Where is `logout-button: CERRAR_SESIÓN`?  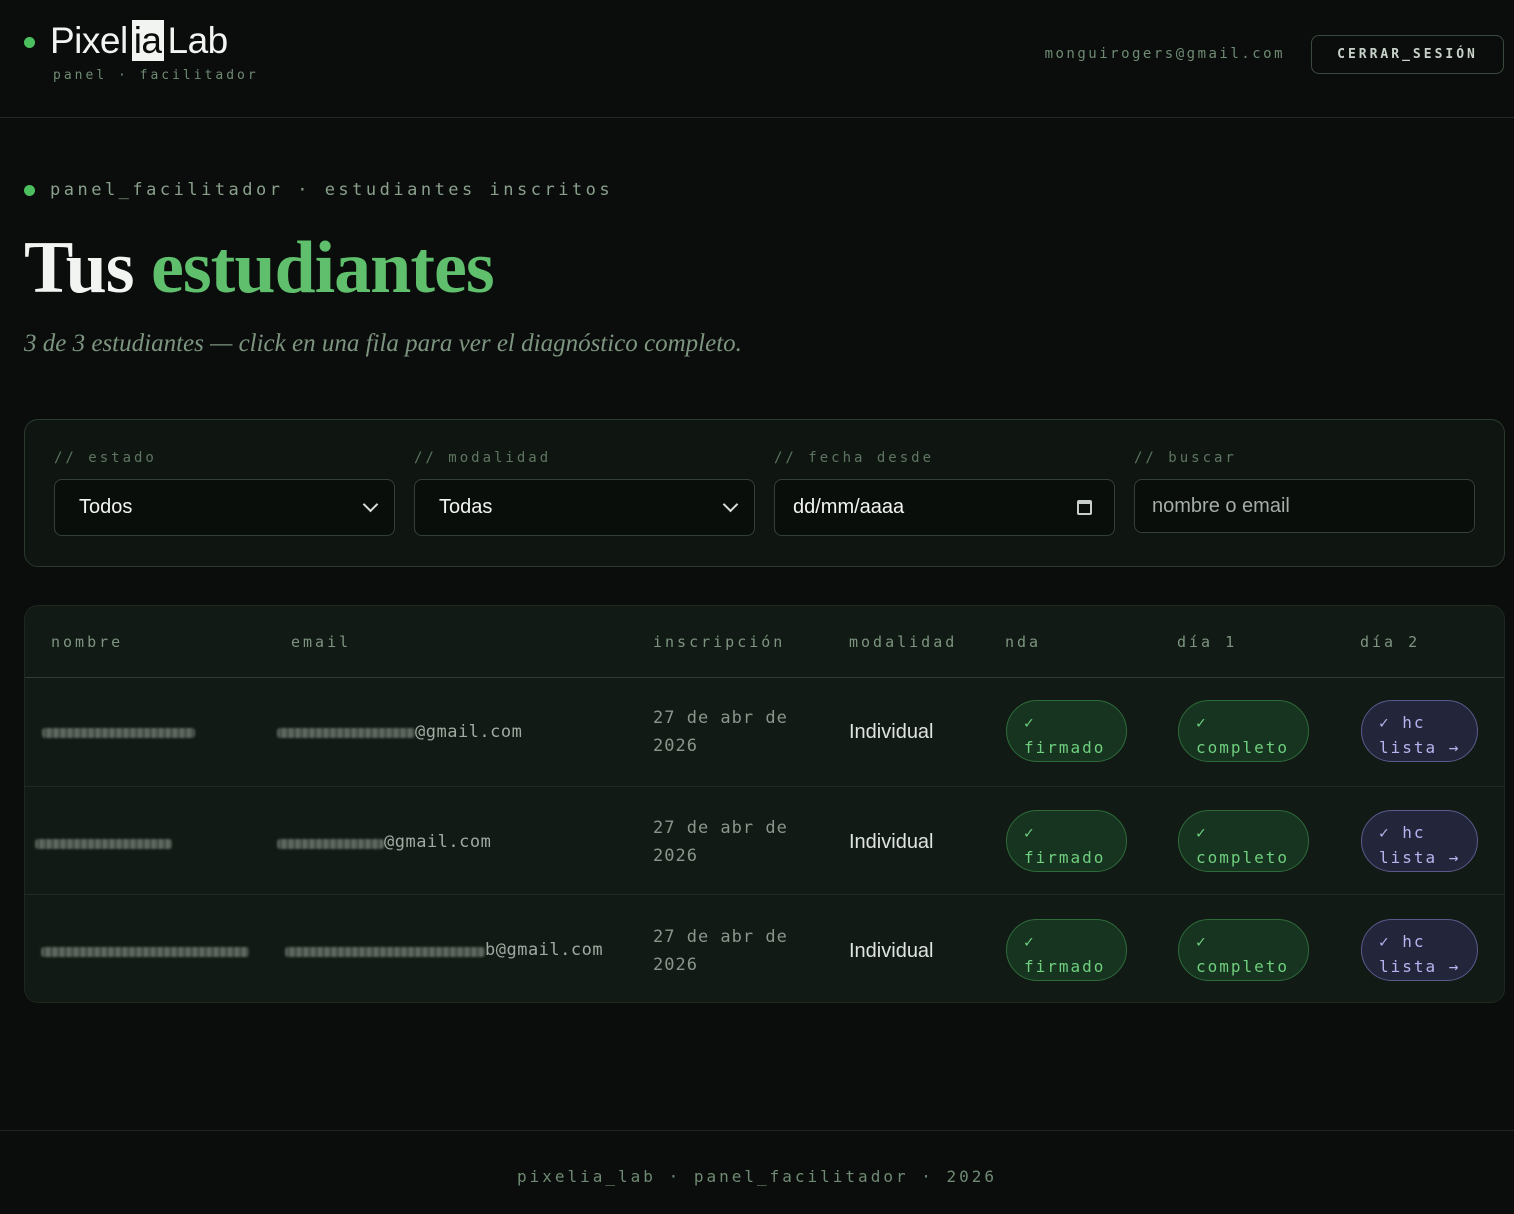
logout-button: CERRAR_SESIÓN is located at coordinates (1407, 54).